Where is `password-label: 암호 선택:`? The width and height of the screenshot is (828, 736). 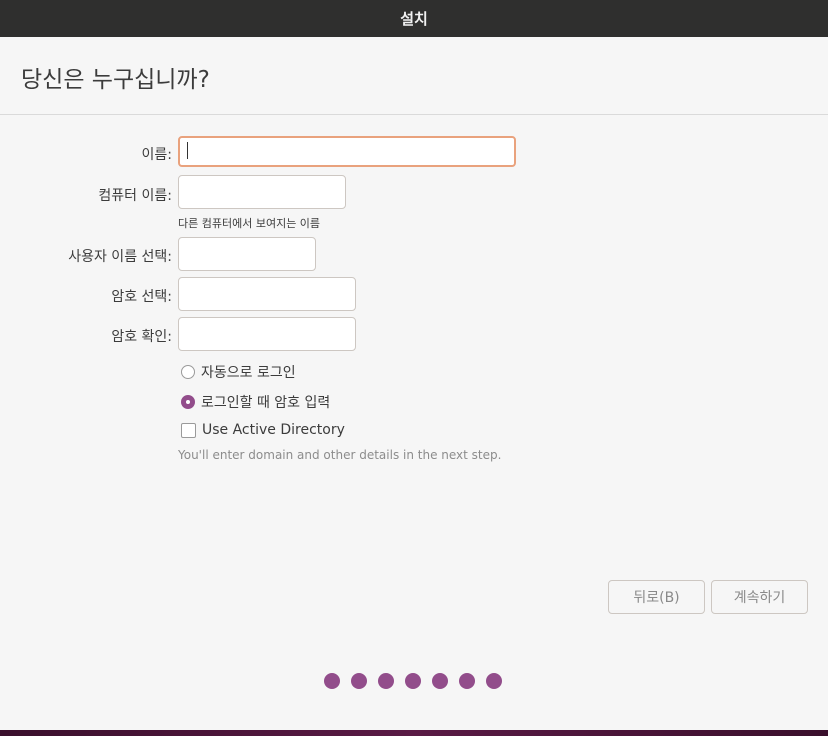
password-label: 암호 선택: is located at coordinates (141, 297).